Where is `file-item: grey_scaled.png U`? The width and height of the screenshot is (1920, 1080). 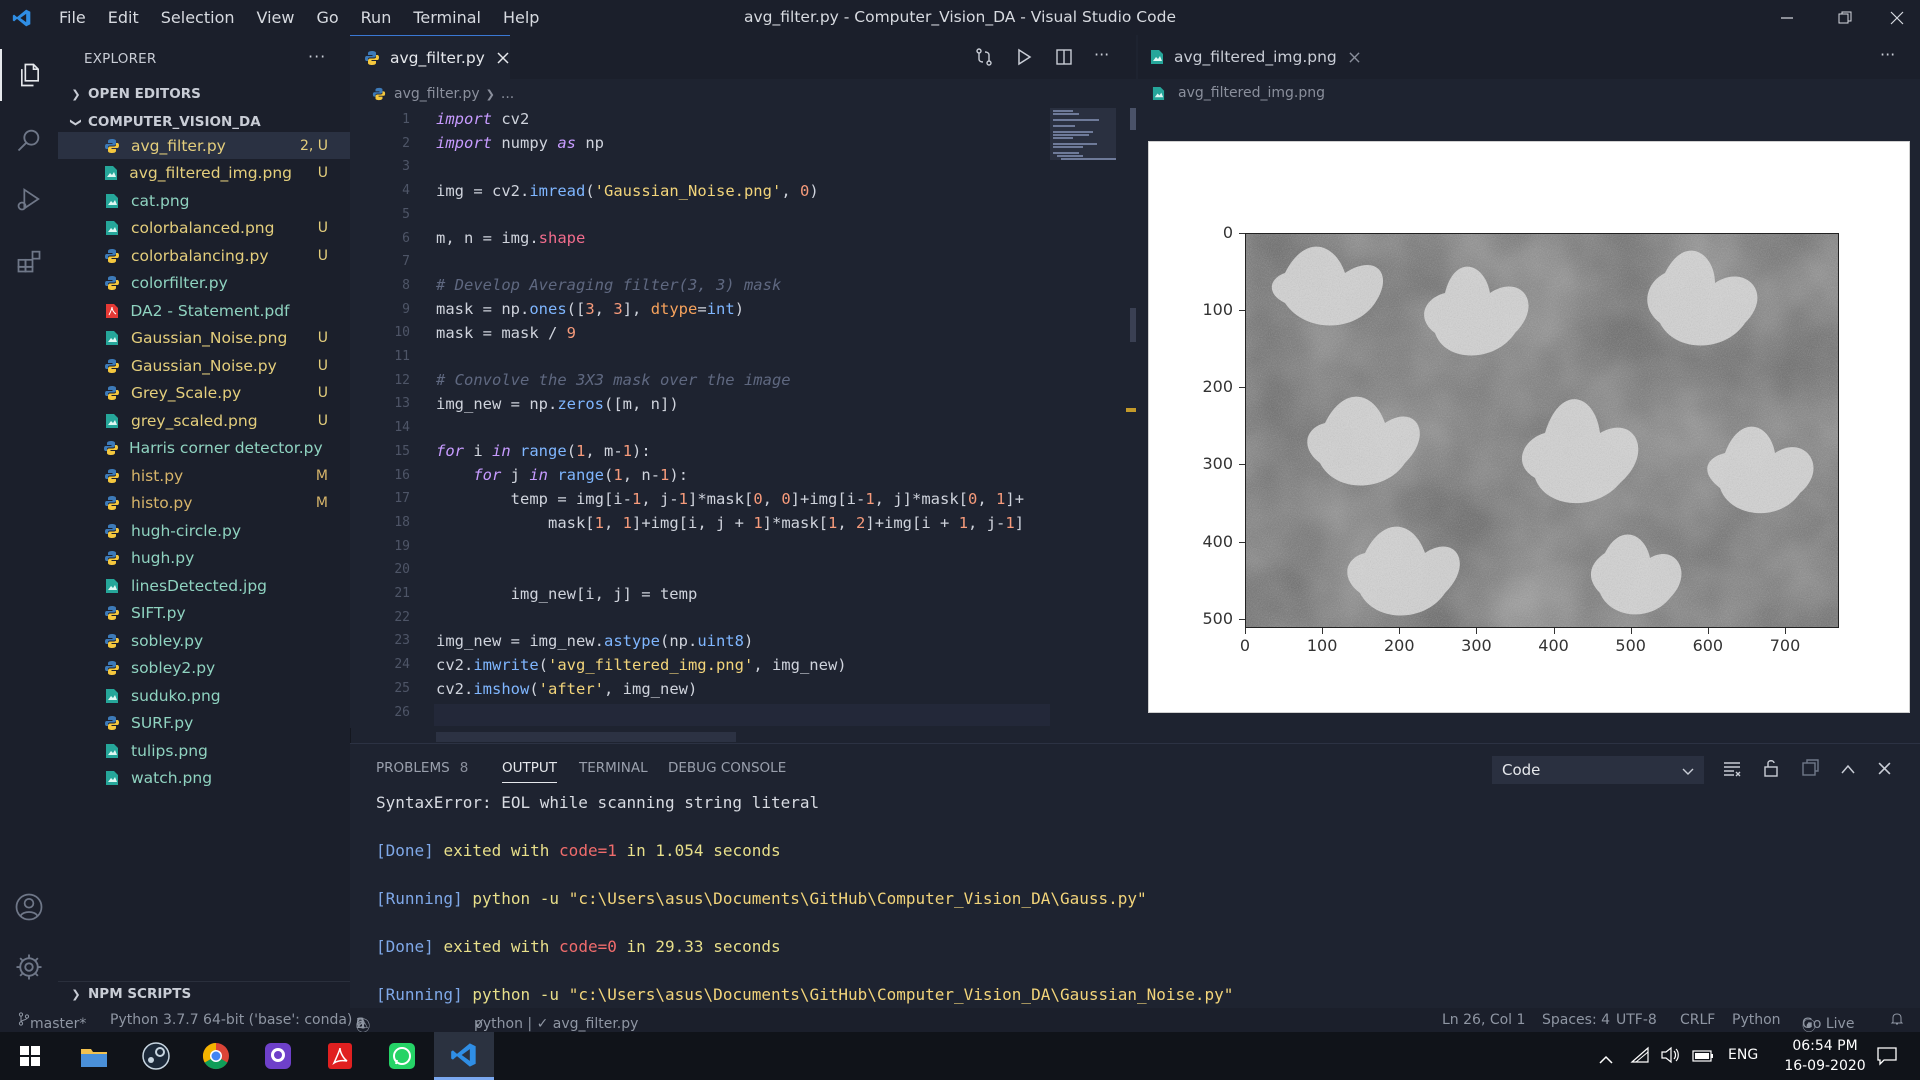
file-item: grey_scaled.png U is located at coordinates (204, 420).